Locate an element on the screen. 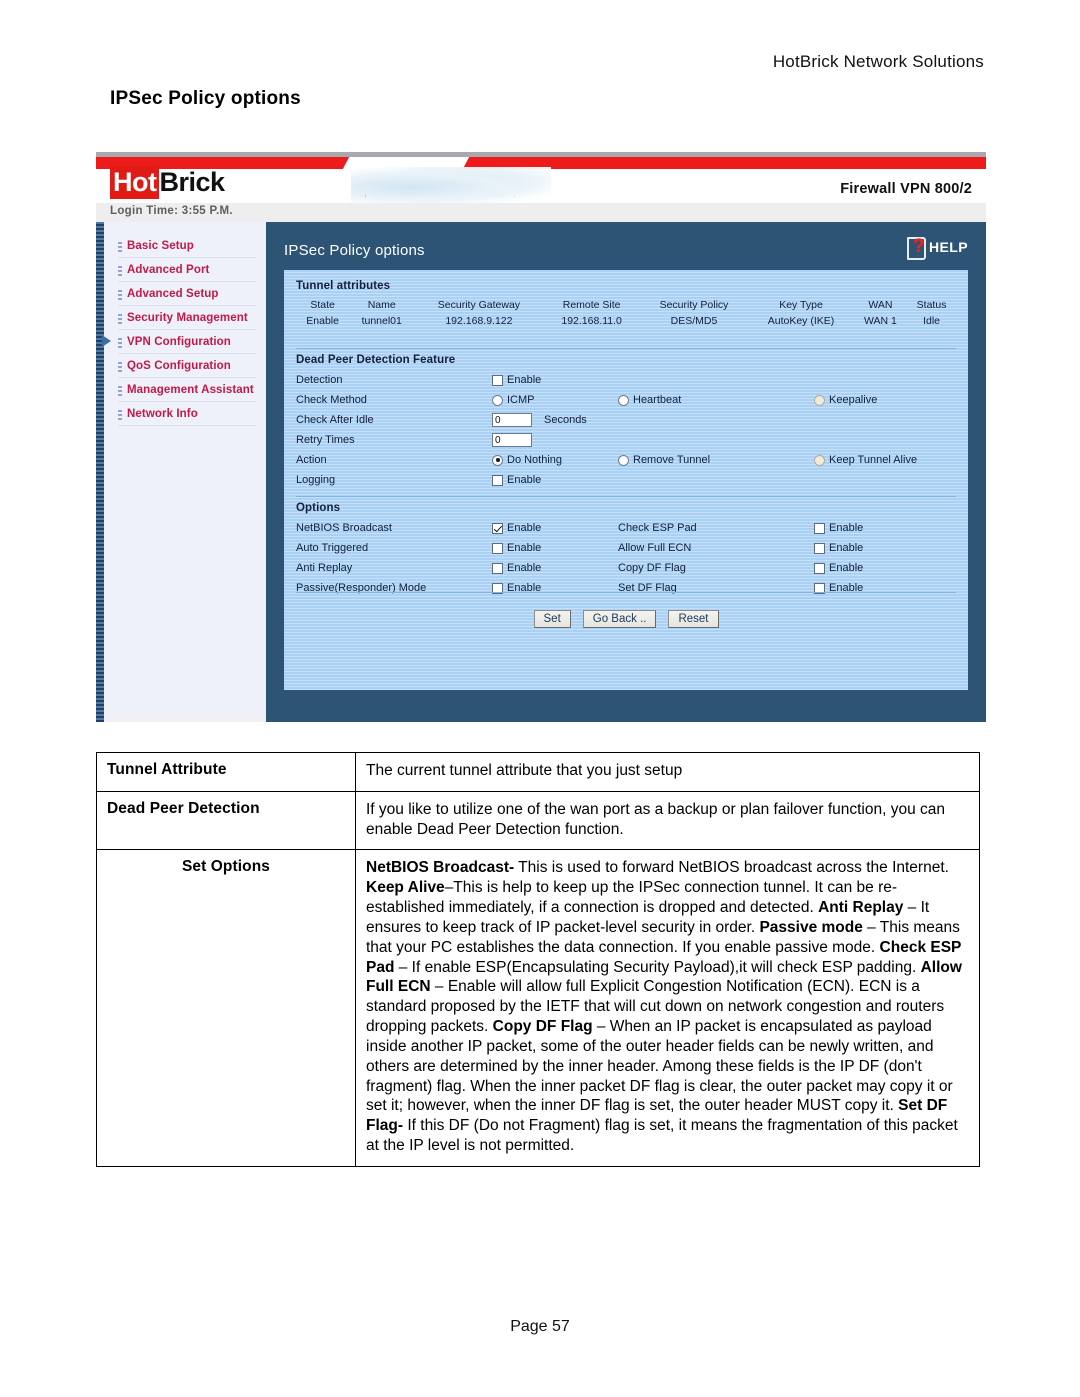  help-button: ? HELP is located at coordinates (937, 248).